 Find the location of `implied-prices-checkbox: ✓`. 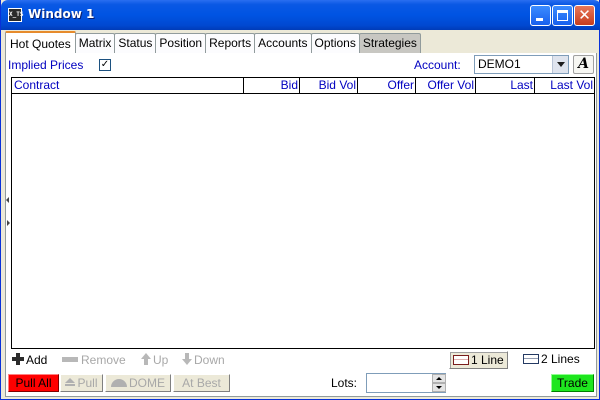

implied-prices-checkbox: ✓ is located at coordinates (105, 65).